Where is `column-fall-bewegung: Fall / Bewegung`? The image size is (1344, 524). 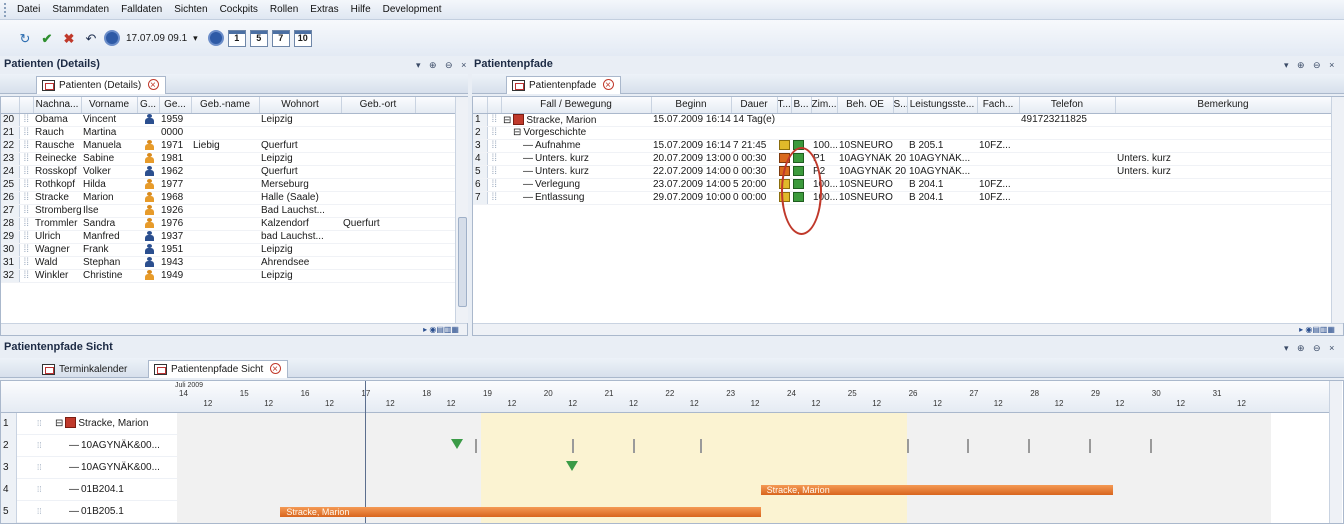 column-fall-bewegung: Fall / Bewegung is located at coordinates (576, 105).